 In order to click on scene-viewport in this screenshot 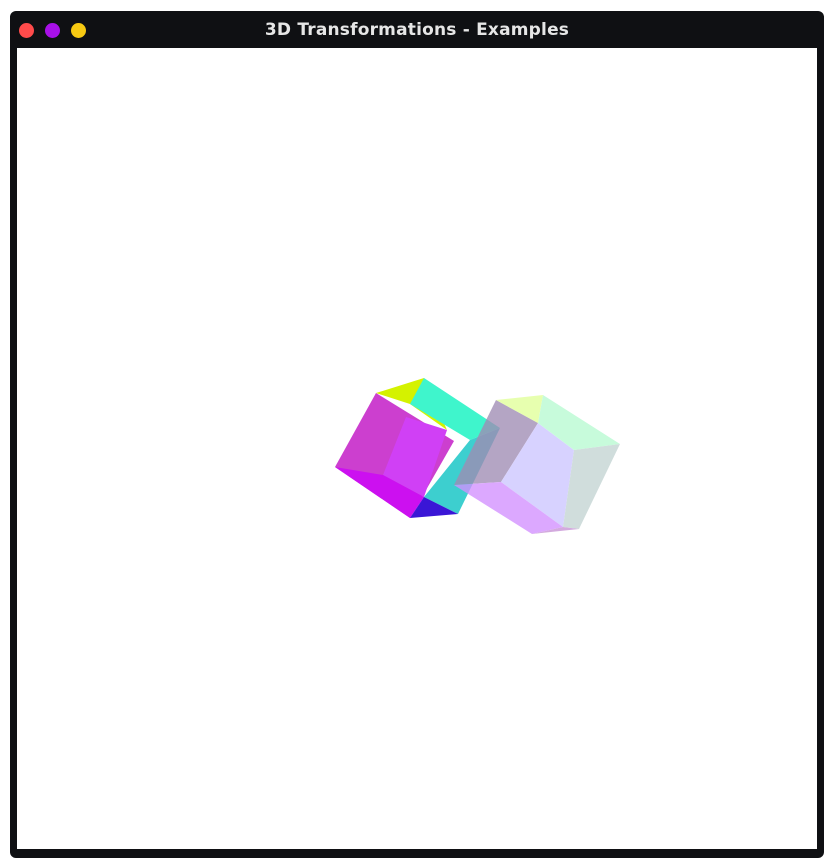, I will do `click(477, 456)`.